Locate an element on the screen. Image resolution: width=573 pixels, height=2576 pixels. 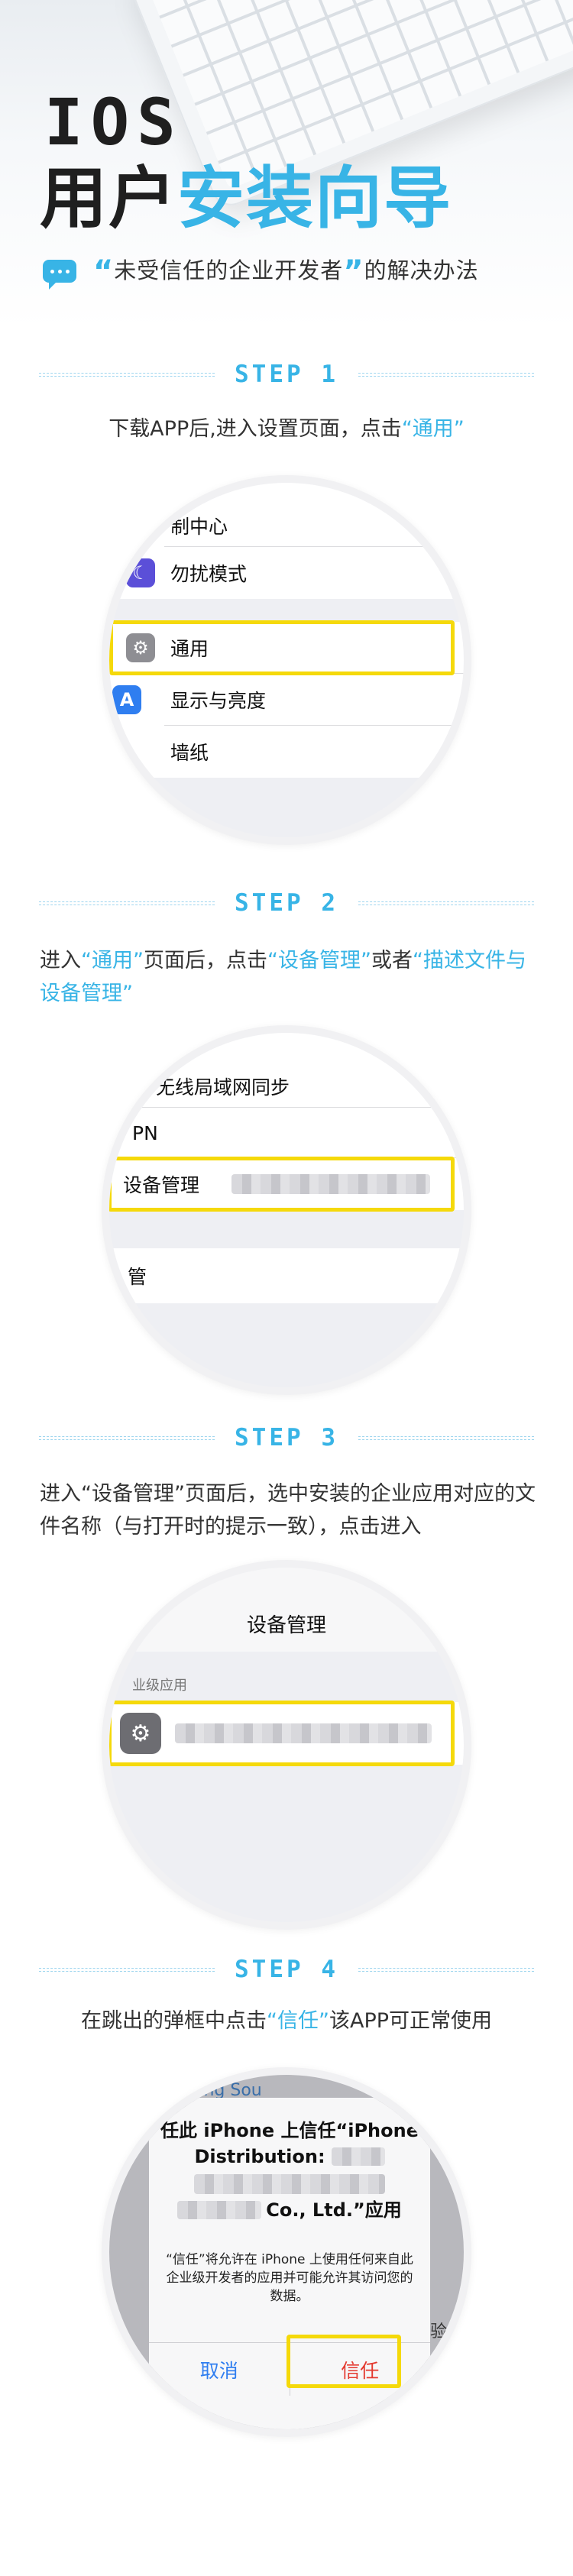
step-2-description: 进入“通用”页面后，点击“设备管理”或者“描述文件与设备管理” is located at coordinates (283, 977).